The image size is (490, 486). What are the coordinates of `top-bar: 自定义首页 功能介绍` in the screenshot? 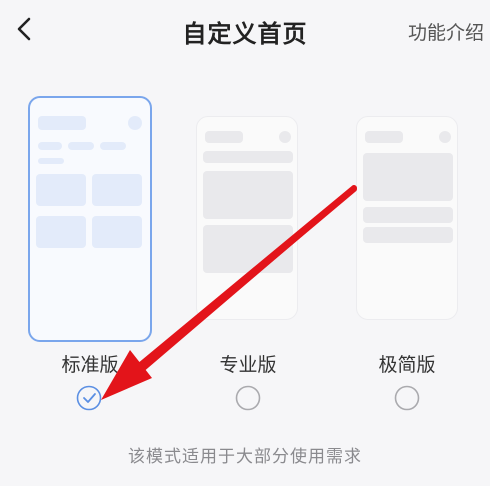 It's located at (245, 30).